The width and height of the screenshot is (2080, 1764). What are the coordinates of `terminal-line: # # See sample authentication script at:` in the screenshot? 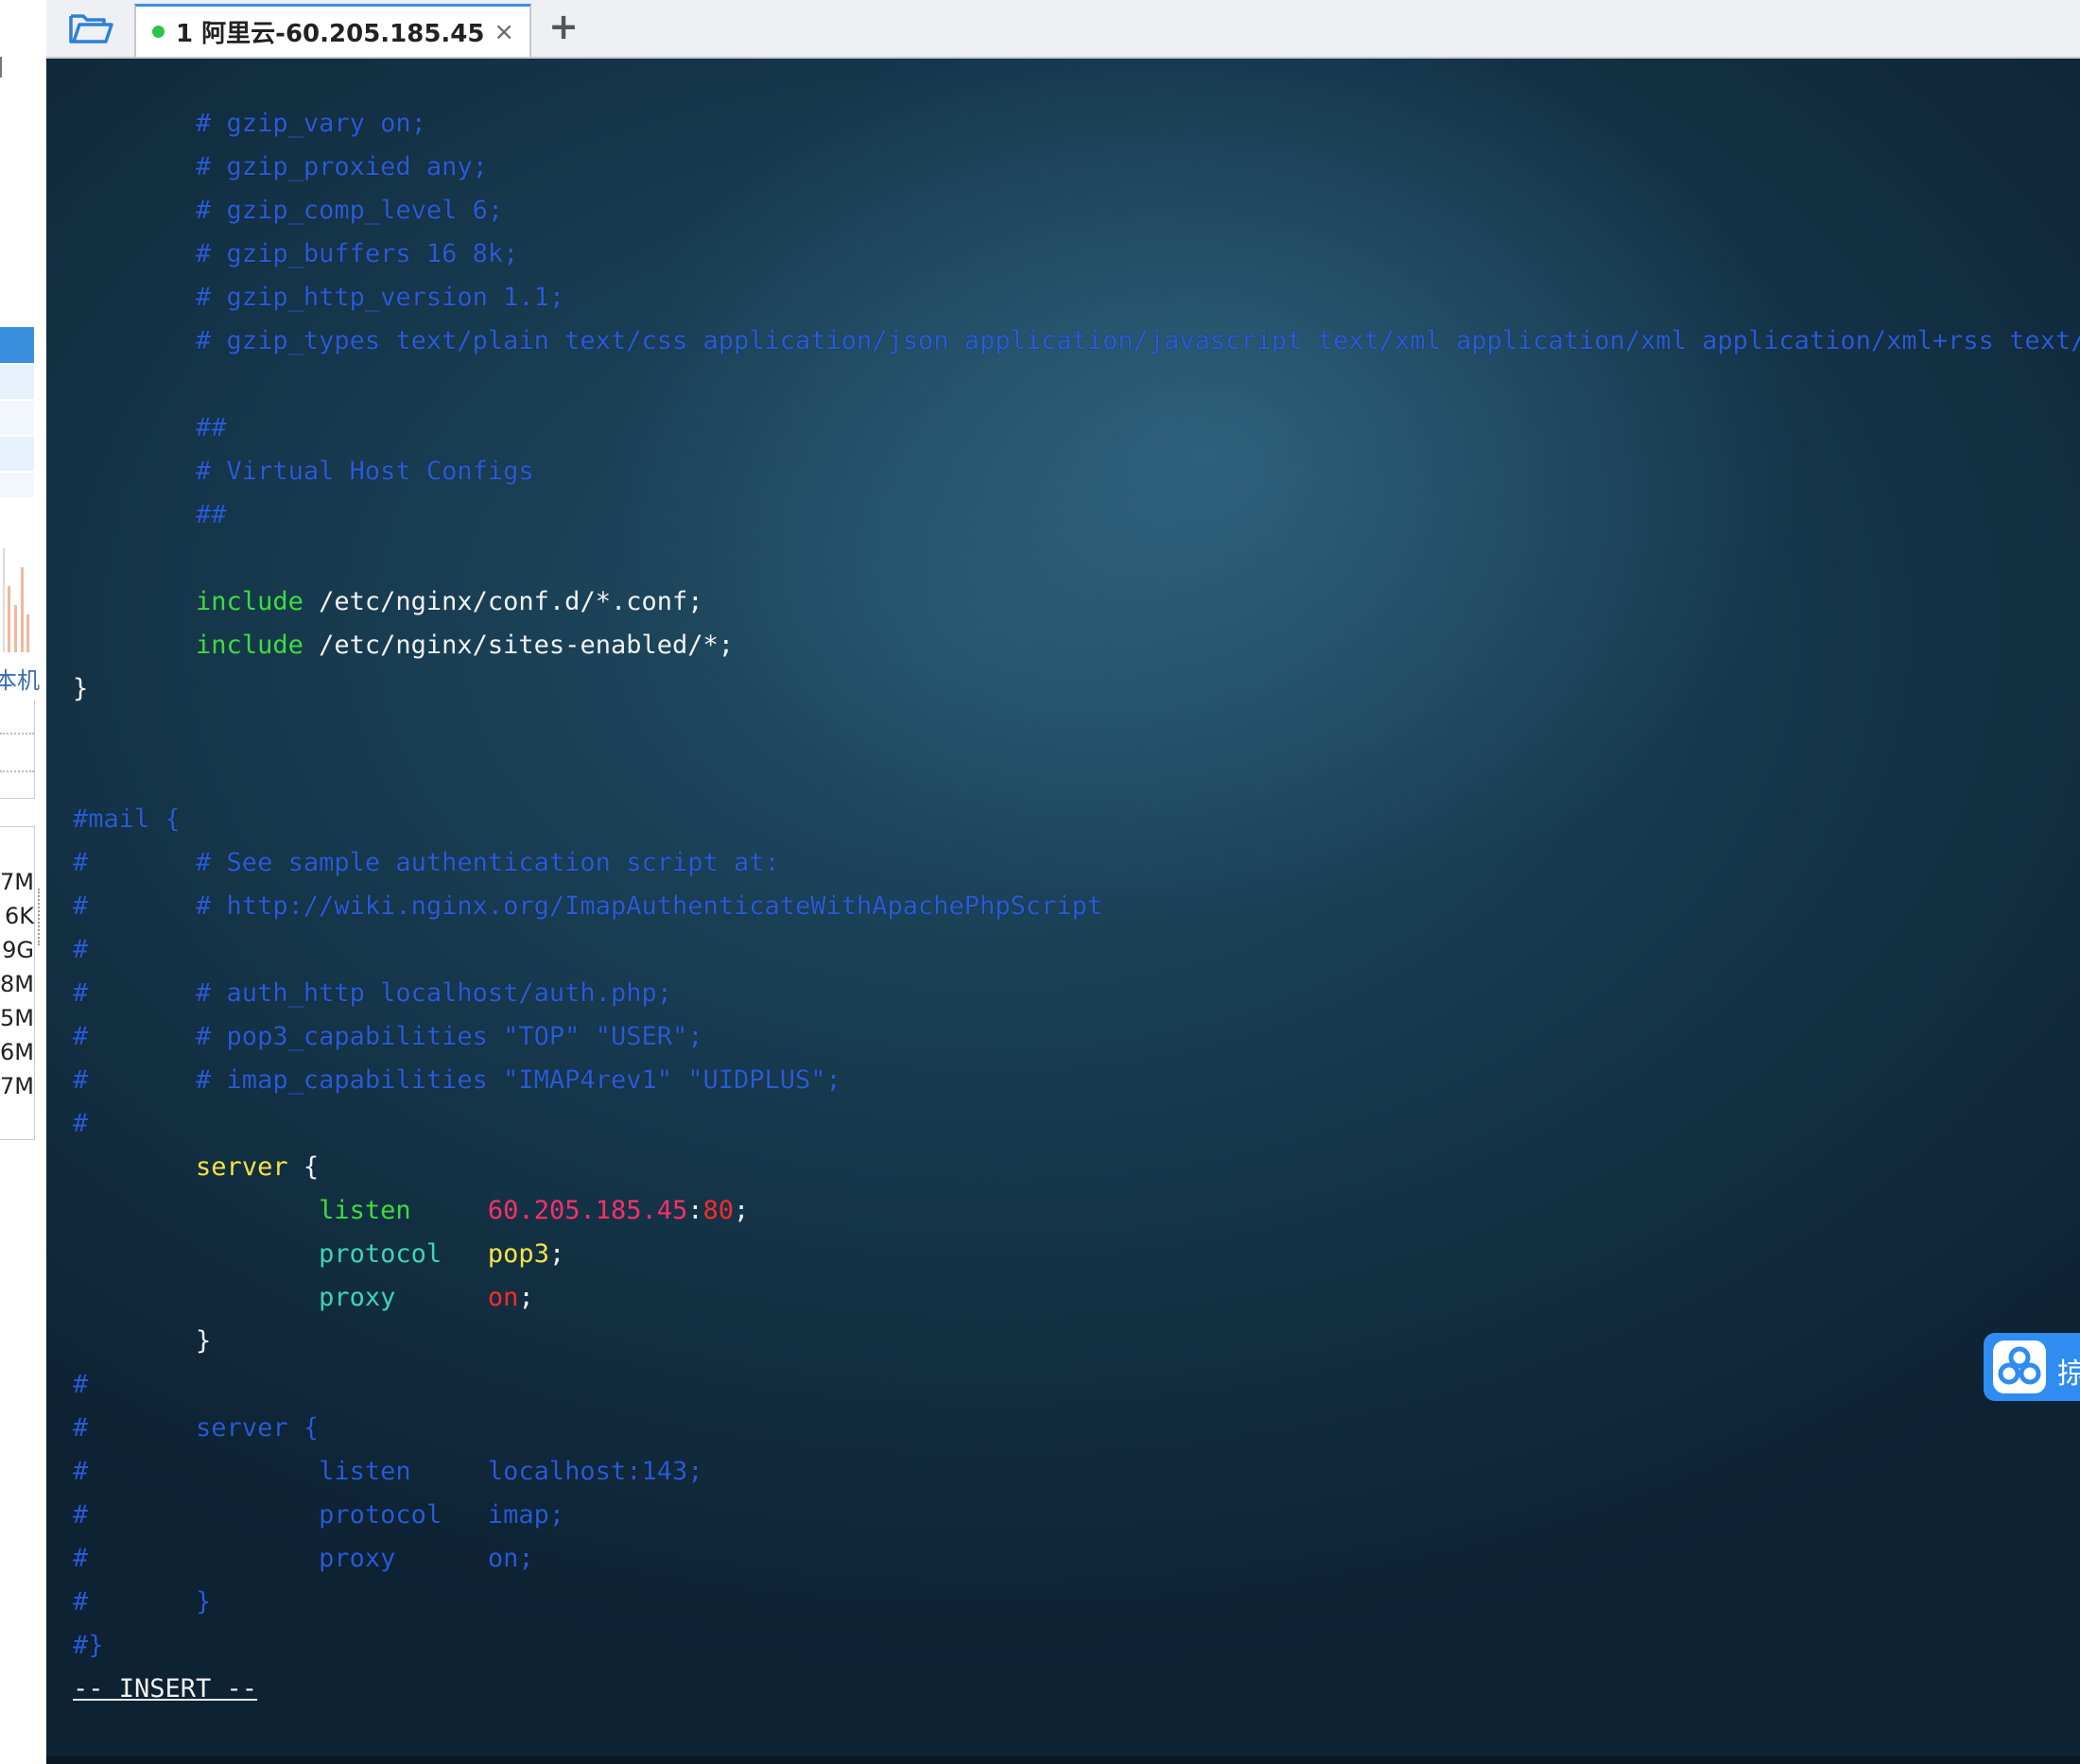 It's located at (426, 863).